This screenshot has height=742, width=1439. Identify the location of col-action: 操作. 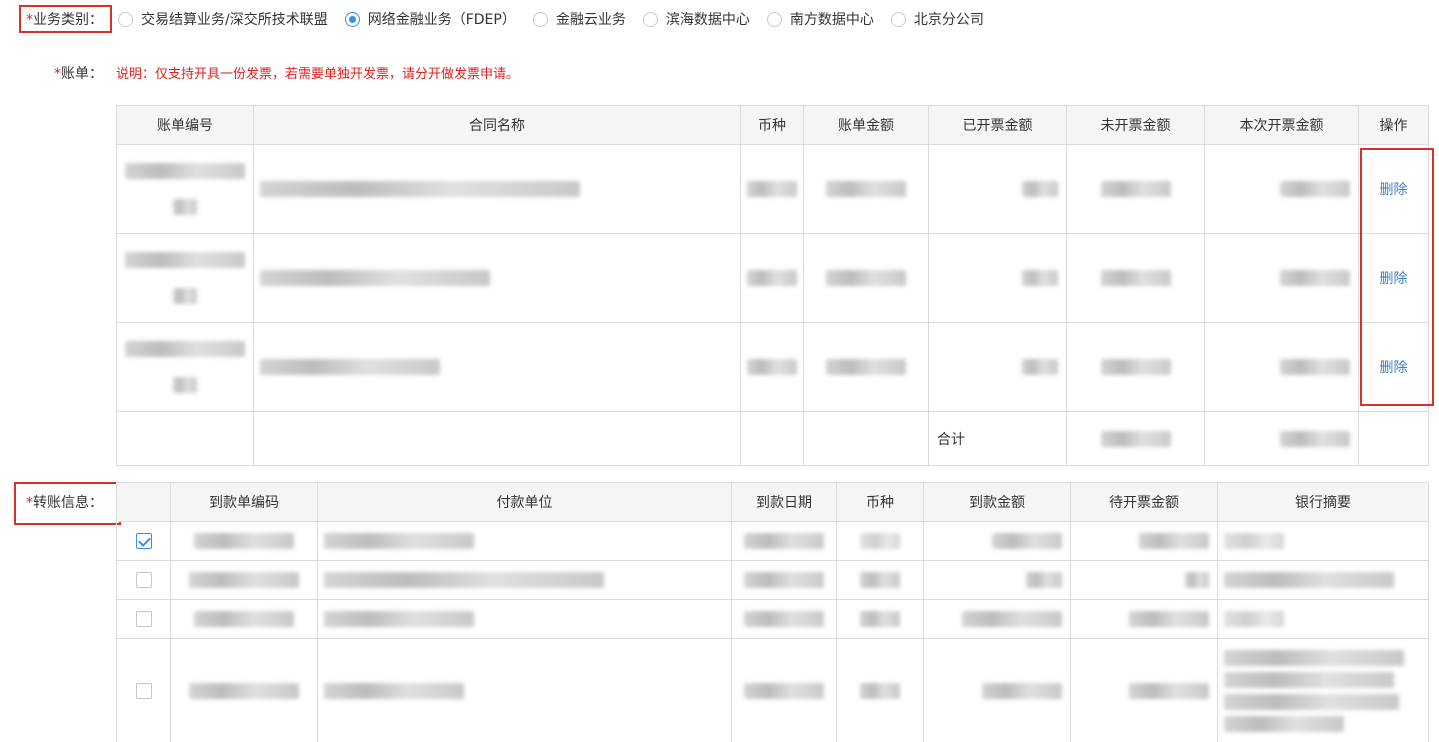
(1393, 125).